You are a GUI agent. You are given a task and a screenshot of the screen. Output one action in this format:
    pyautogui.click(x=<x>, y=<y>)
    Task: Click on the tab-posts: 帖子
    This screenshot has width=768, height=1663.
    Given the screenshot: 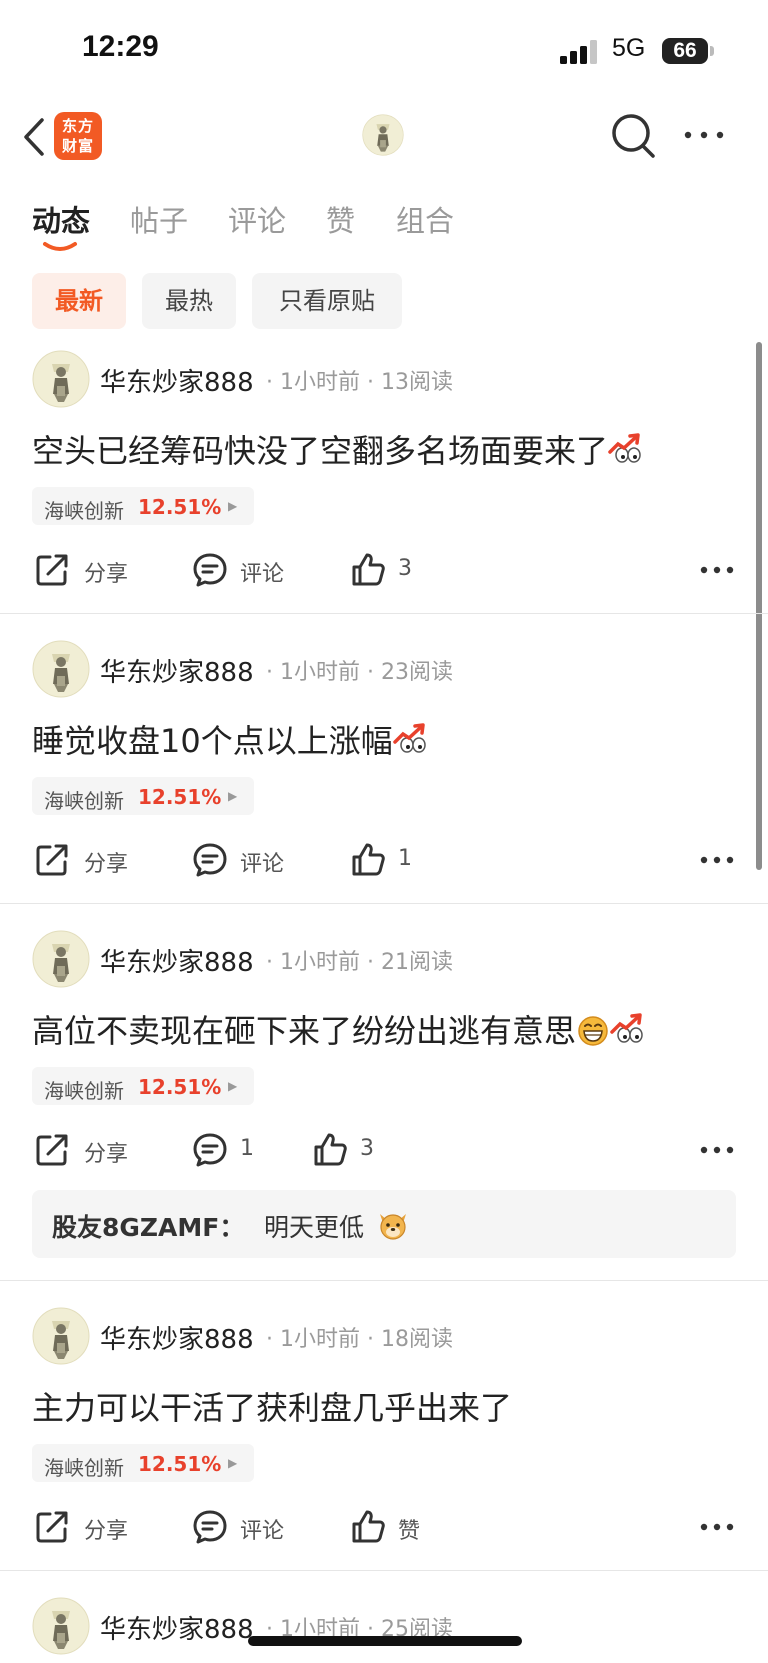 What is the action you would take?
    pyautogui.click(x=159, y=219)
    